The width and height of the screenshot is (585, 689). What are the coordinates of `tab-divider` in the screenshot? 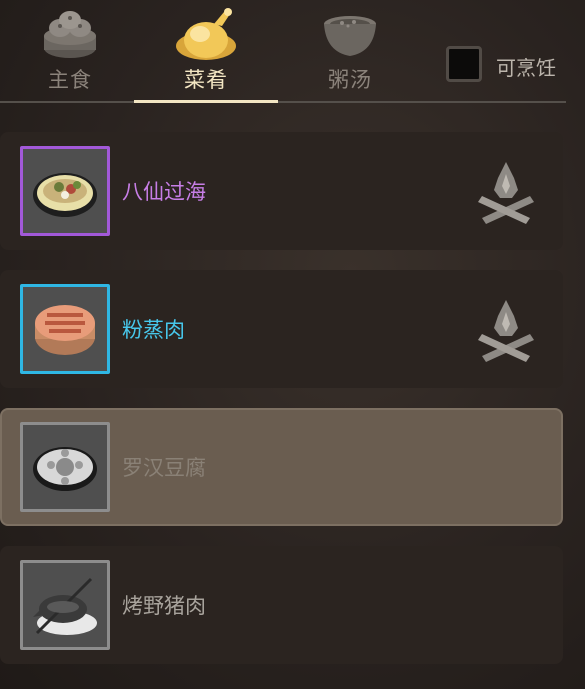 It's located at (283, 102).